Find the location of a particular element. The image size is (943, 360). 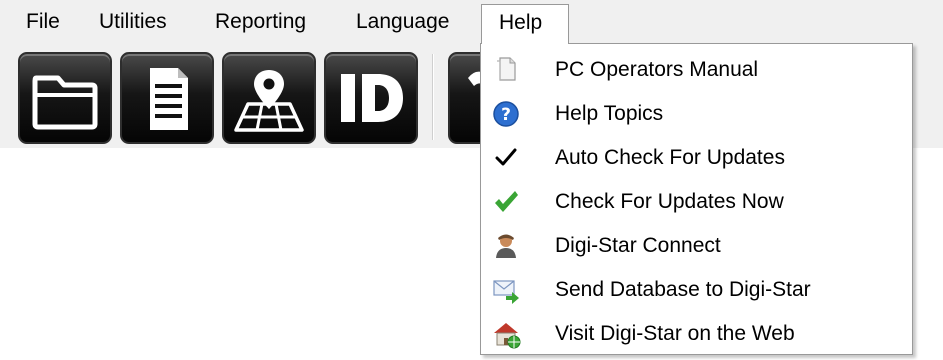

checkmark-icon is located at coordinates (506, 157).